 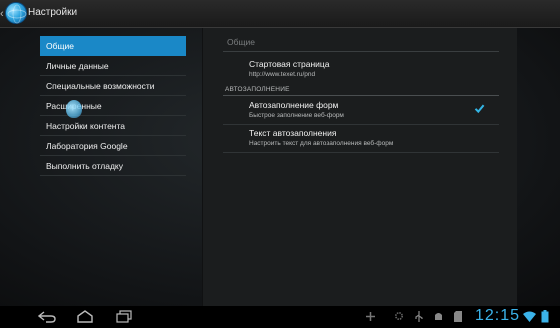 I want to click on sd-card-icon, so click(x=458, y=316).